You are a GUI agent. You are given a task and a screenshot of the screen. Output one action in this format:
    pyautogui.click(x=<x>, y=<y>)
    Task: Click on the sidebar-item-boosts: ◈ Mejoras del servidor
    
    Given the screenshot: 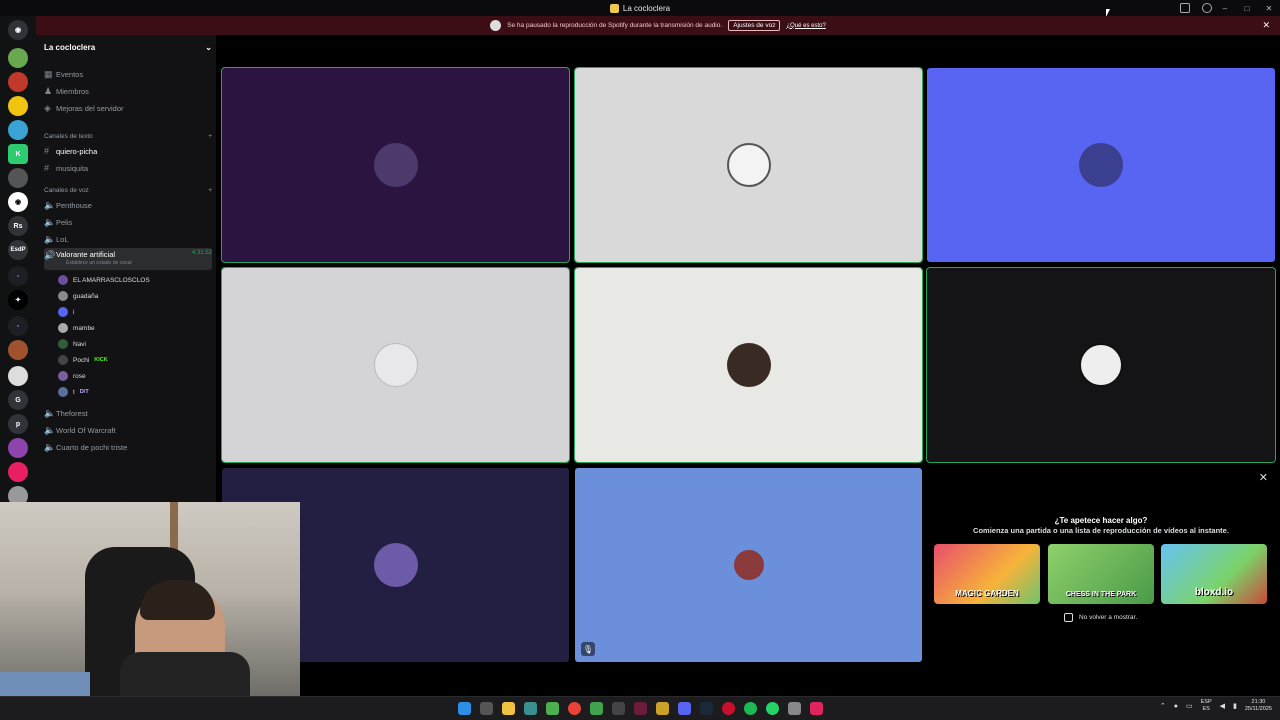 What is the action you would take?
    pyautogui.click(x=128, y=108)
    